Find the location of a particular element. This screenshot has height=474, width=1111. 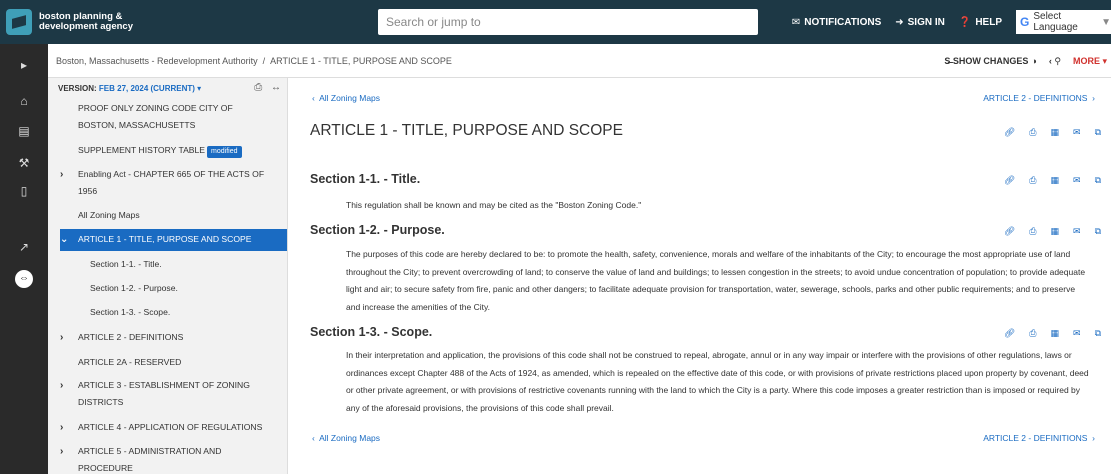

sign-in-button: ➜ SIGN IN is located at coordinates (920, 22).